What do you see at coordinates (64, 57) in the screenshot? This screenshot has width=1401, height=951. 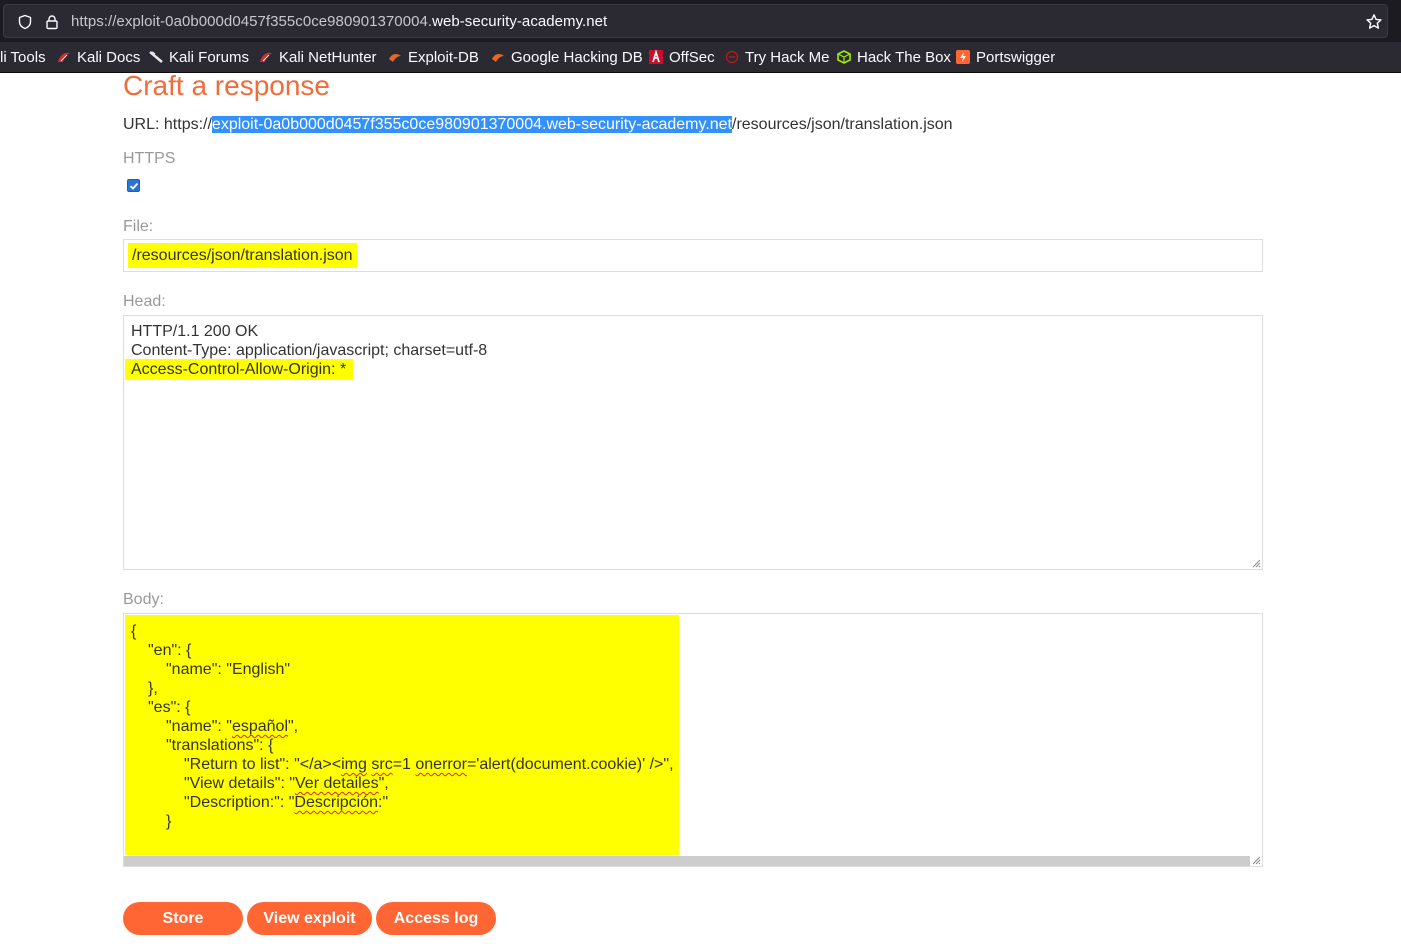 I see `kali-docs-icon` at bounding box center [64, 57].